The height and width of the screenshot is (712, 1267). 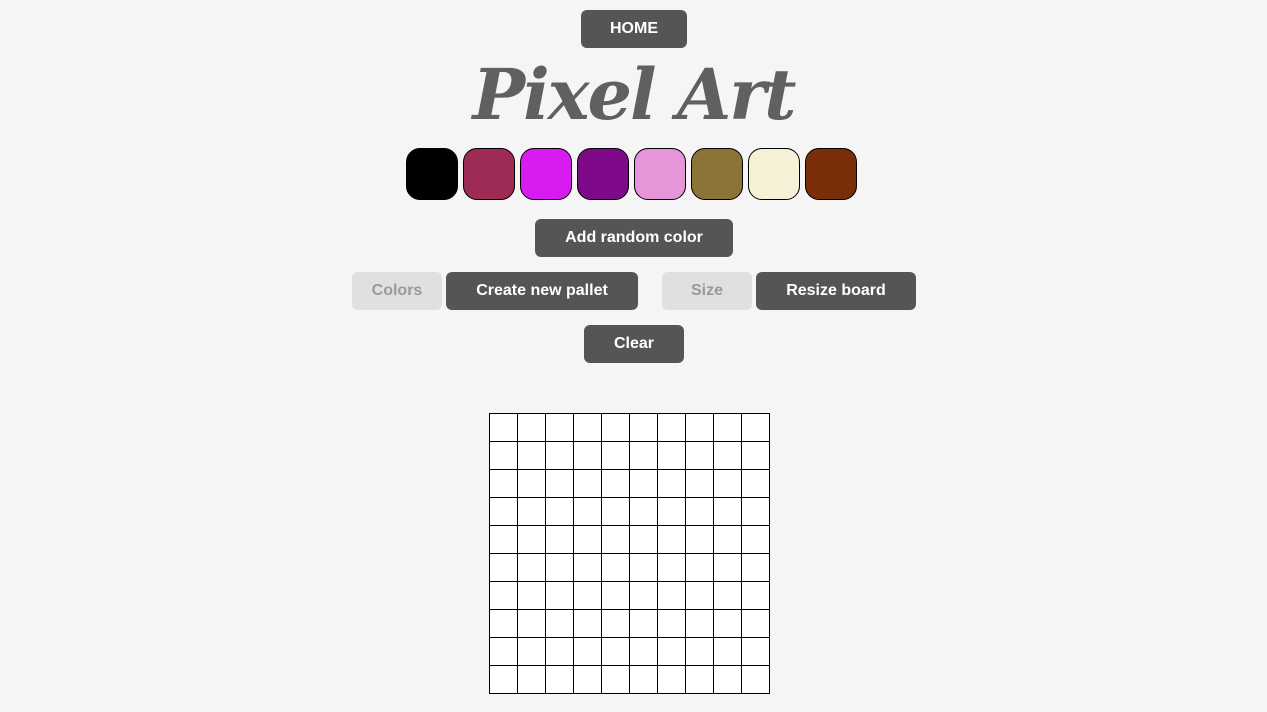 What do you see at coordinates (542, 291) in the screenshot?
I see `create-new-pallet-button: Create new pallet` at bounding box center [542, 291].